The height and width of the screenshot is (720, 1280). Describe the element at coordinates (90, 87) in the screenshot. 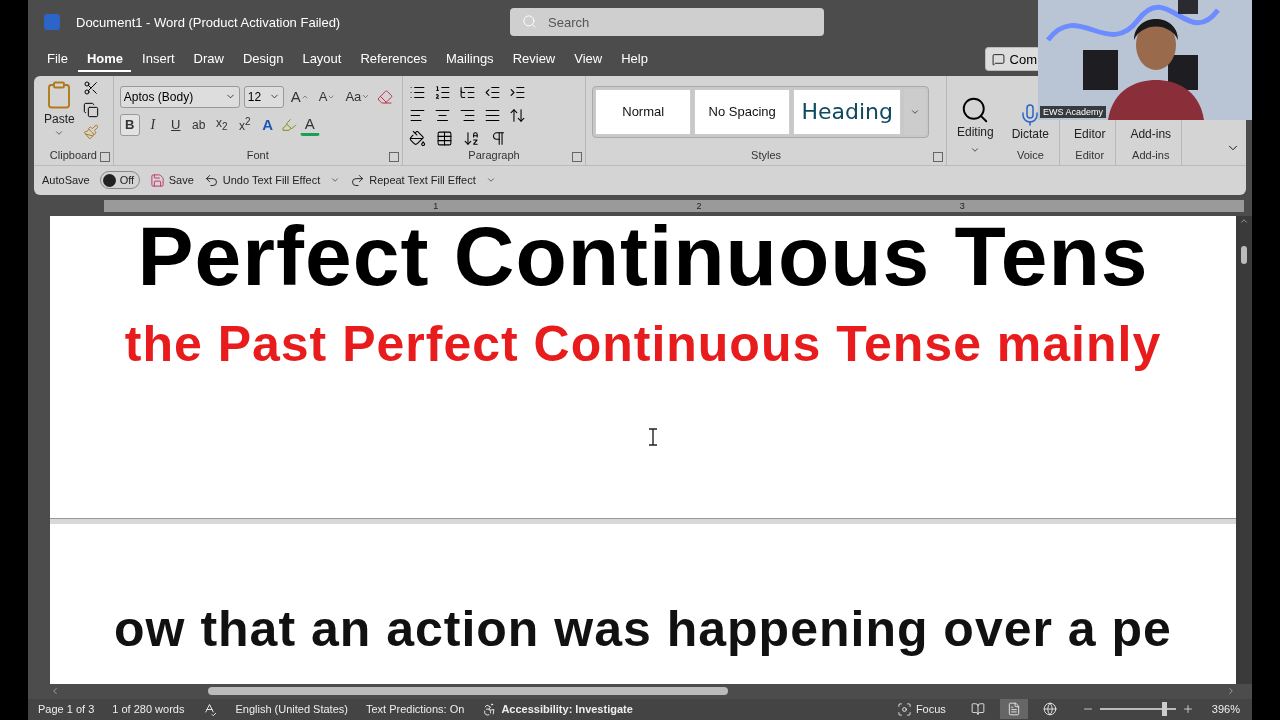

I see `scissors-icon` at that location.